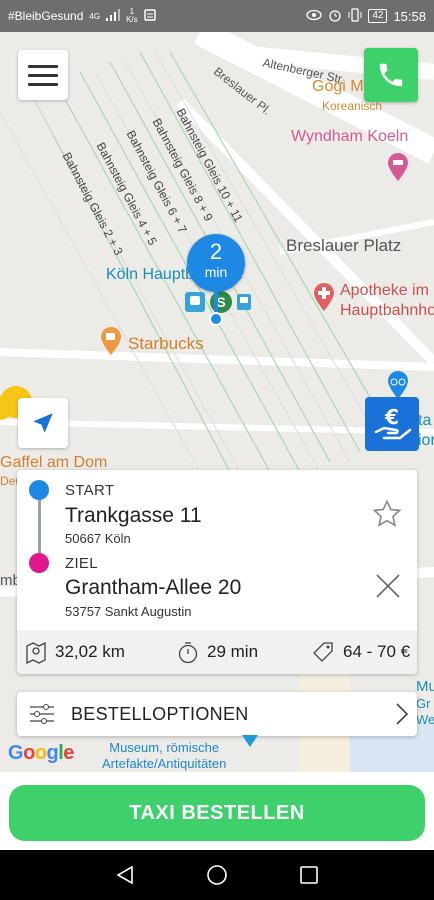 The width and height of the screenshot is (434, 900). What do you see at coordinates (128, 611) in the screenshot?
I see `destination-city: 53757 Sankt Augustin` at bounding box center [128, 611].